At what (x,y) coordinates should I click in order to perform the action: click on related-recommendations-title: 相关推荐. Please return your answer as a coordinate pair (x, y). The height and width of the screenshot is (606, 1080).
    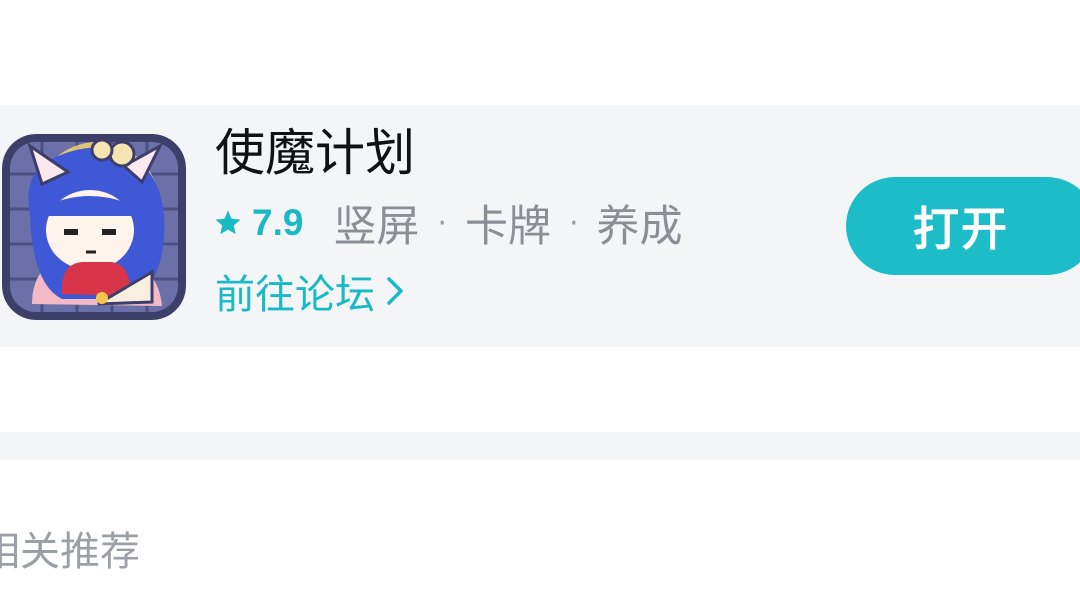
    Looking at the image, I should click on (70, 552).